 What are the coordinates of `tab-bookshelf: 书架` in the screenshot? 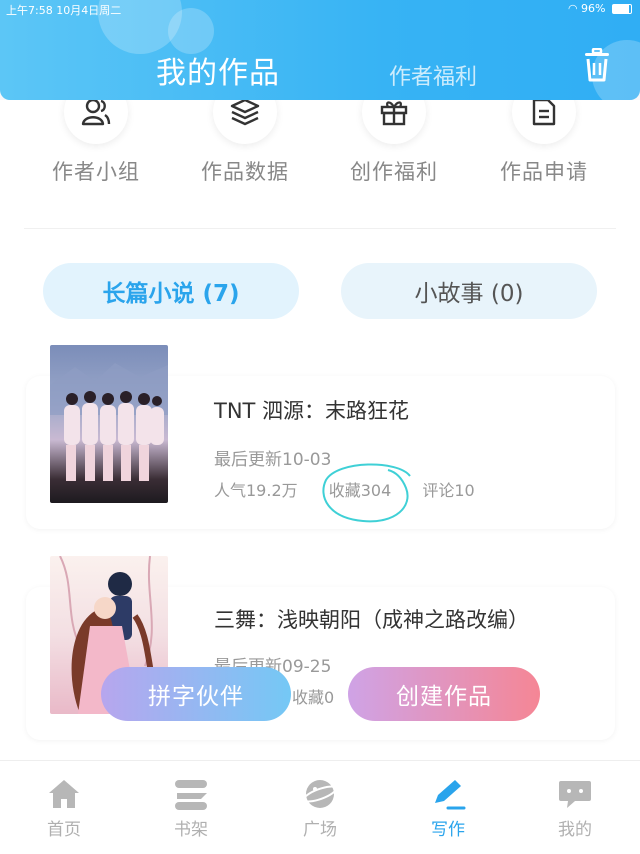 It's located at (191, 808).